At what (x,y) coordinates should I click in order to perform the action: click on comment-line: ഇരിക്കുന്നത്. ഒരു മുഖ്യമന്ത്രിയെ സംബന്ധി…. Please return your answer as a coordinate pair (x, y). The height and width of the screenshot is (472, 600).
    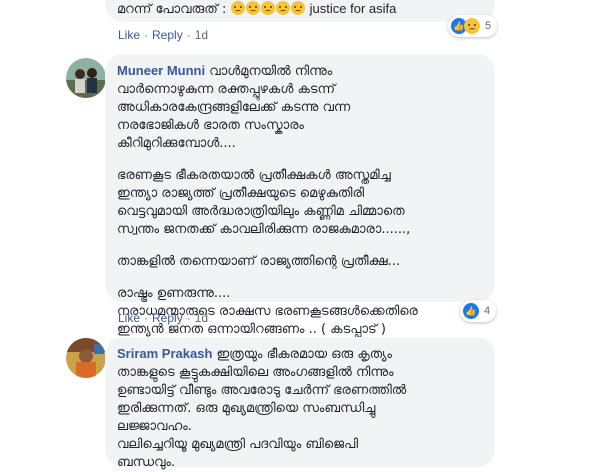
    Looking at the image, I should click on (246, 408).